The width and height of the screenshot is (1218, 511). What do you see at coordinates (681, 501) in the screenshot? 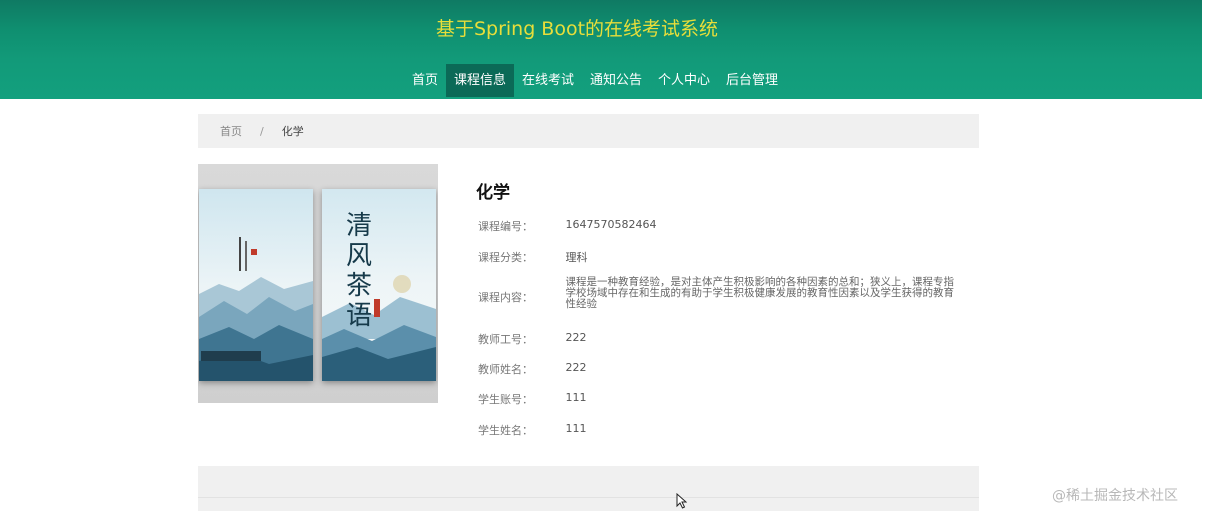
I see `mouse-cursor-icon` at bounding box center [681, 501].